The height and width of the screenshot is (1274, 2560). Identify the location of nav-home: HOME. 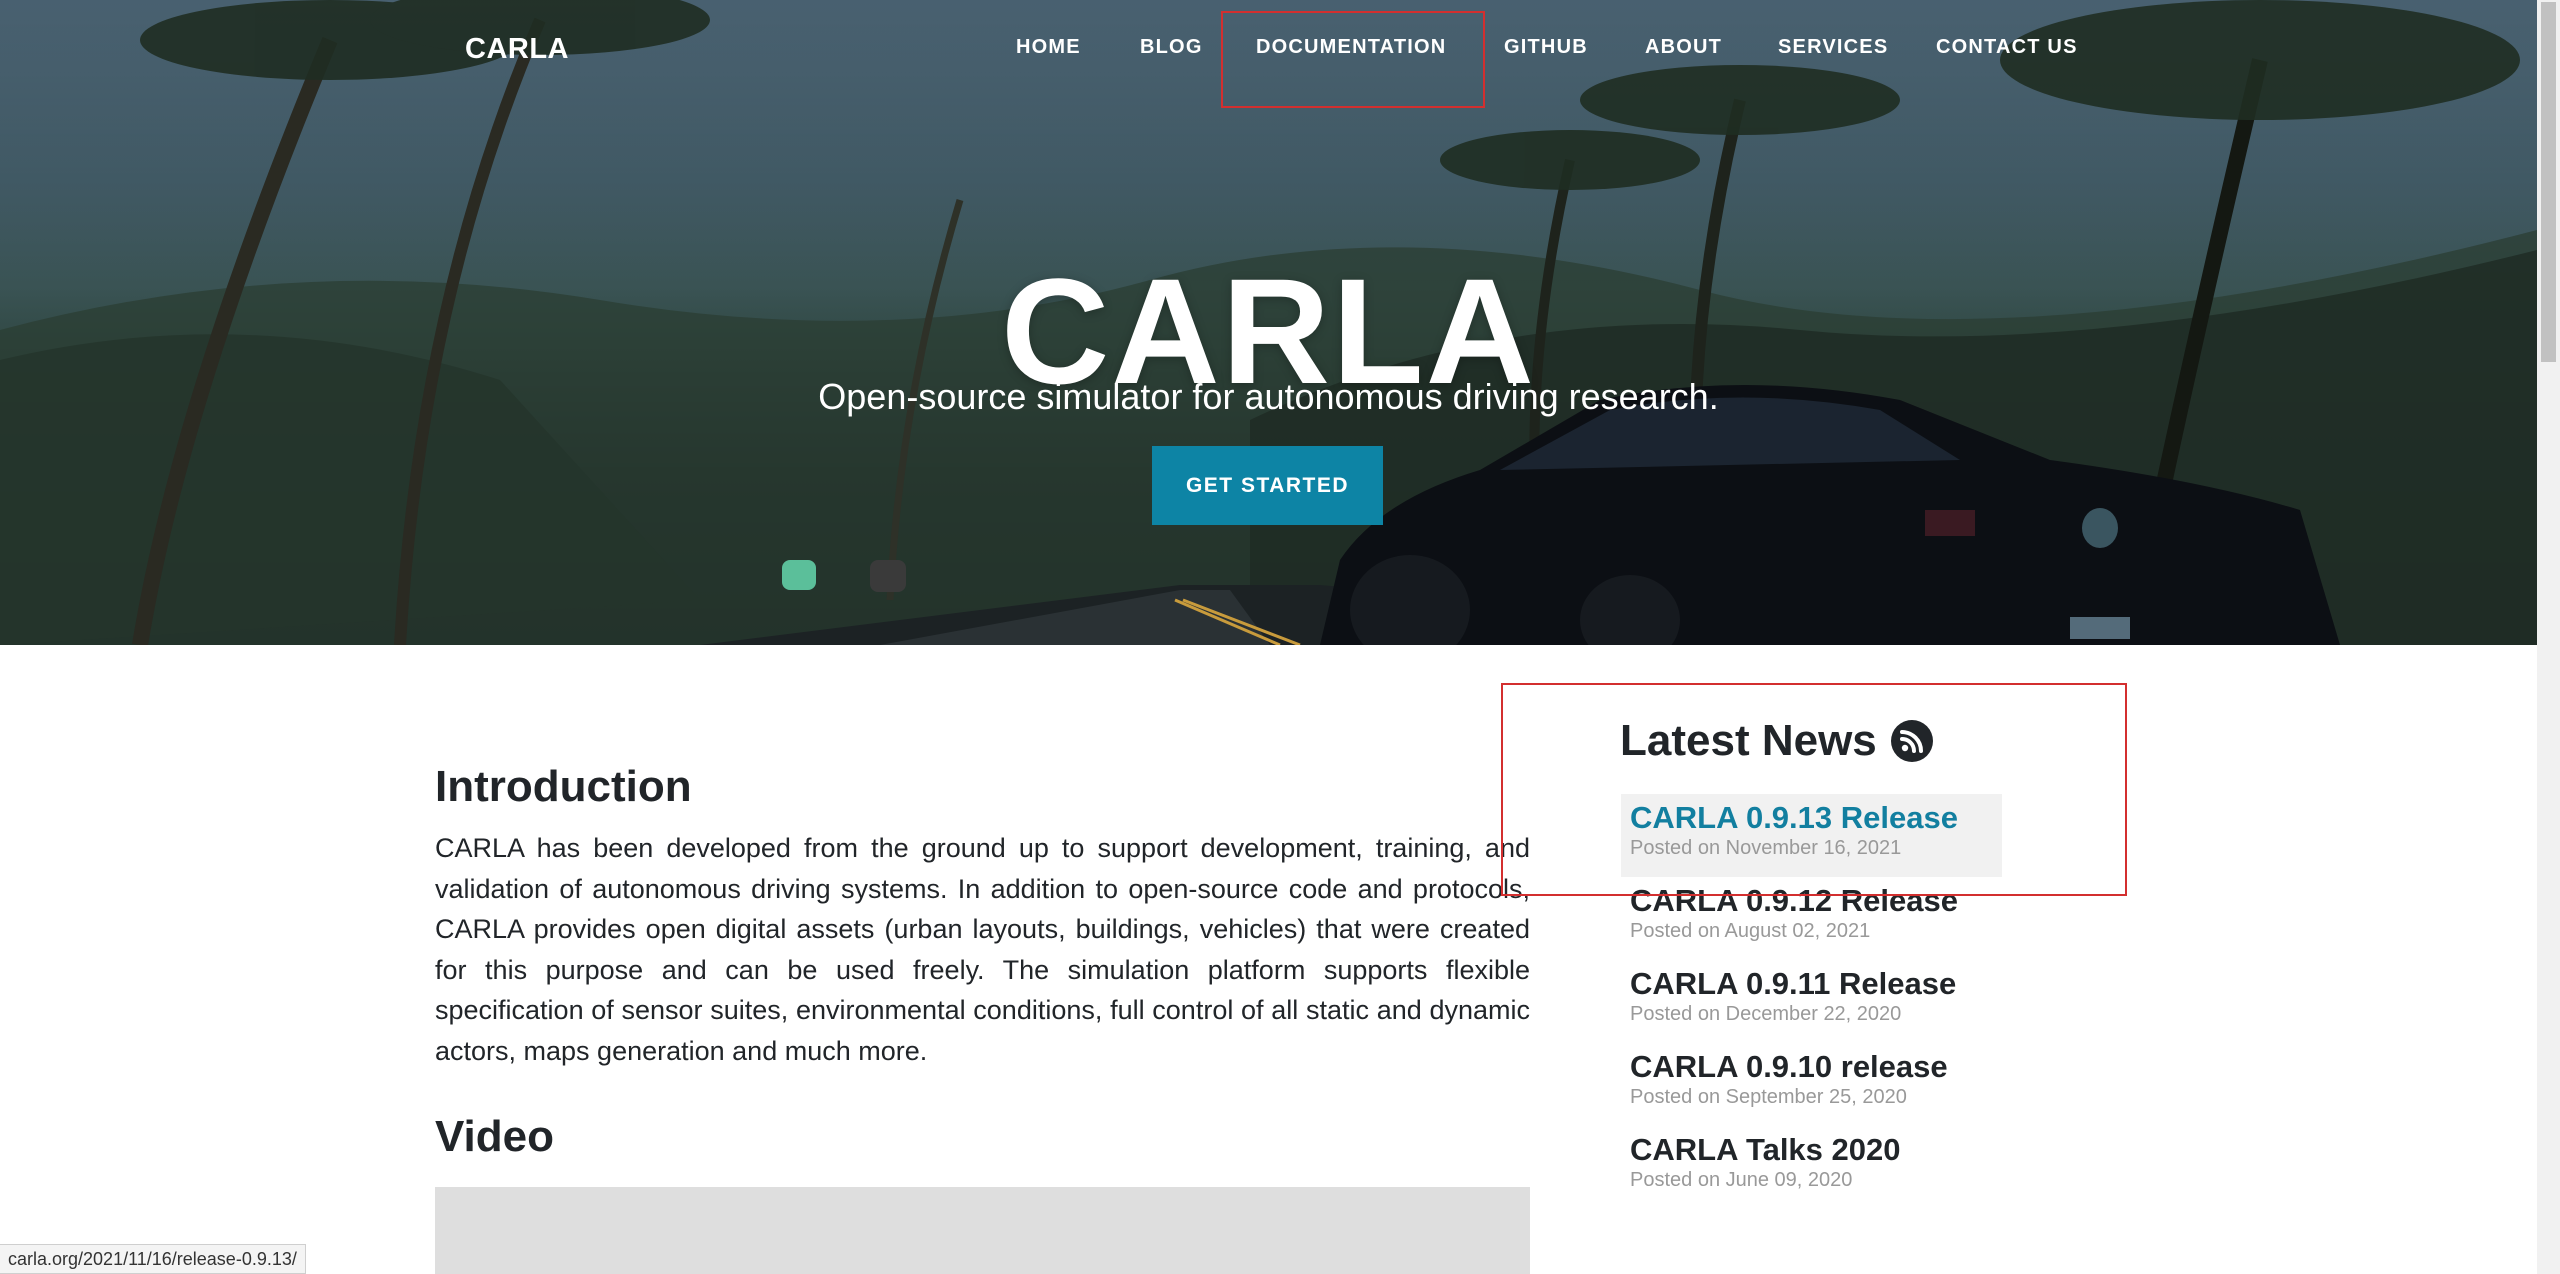
(1048, 47).